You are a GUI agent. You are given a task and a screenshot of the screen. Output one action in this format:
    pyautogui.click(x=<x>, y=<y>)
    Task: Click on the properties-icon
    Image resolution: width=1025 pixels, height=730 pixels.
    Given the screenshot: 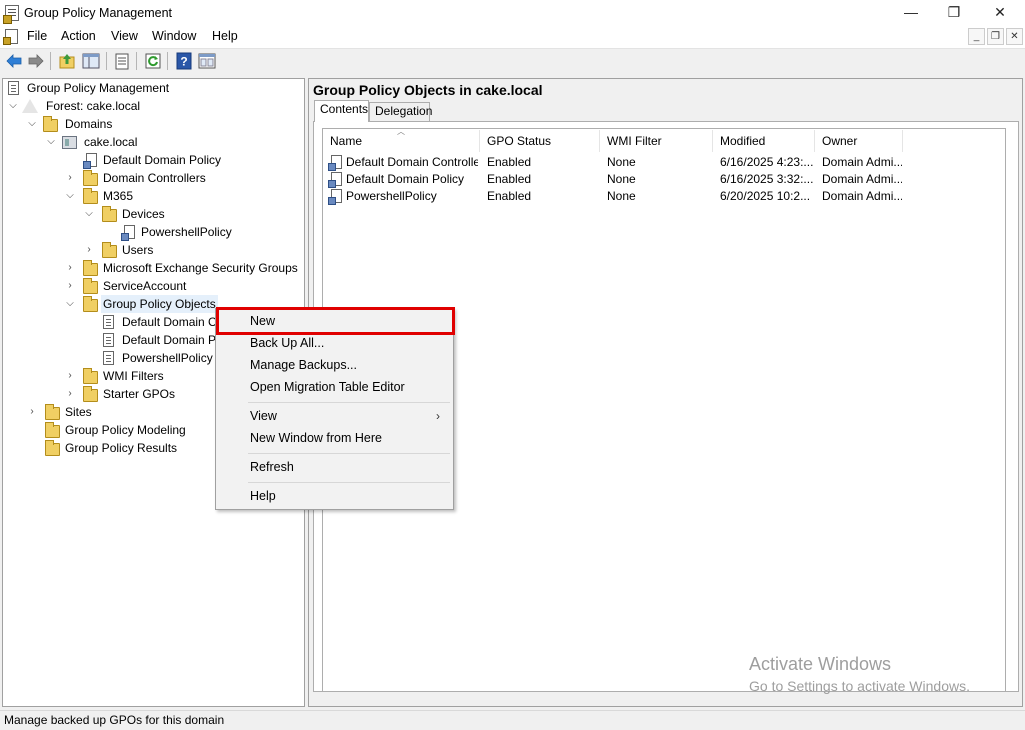 What is the action you would take?
    pyautogui.click(x=122, y=61)
    